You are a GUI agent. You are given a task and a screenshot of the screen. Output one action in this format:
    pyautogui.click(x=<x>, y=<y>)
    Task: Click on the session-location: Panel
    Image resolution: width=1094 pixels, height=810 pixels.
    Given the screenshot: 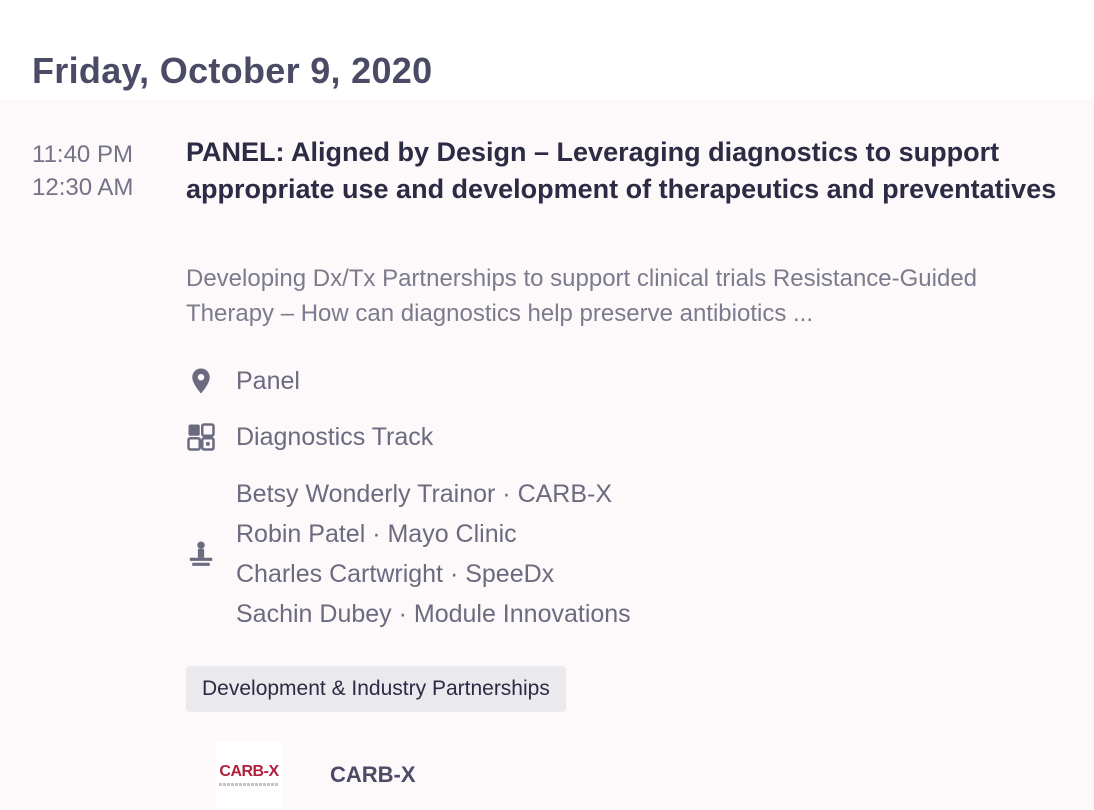 What is the action you would take?
    pyautogui.click(x=243, y=381)
    